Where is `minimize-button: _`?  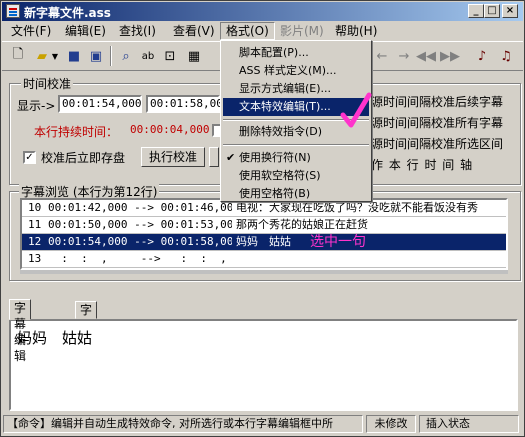
minimize-button: _ is located at coordinates (476, 11).